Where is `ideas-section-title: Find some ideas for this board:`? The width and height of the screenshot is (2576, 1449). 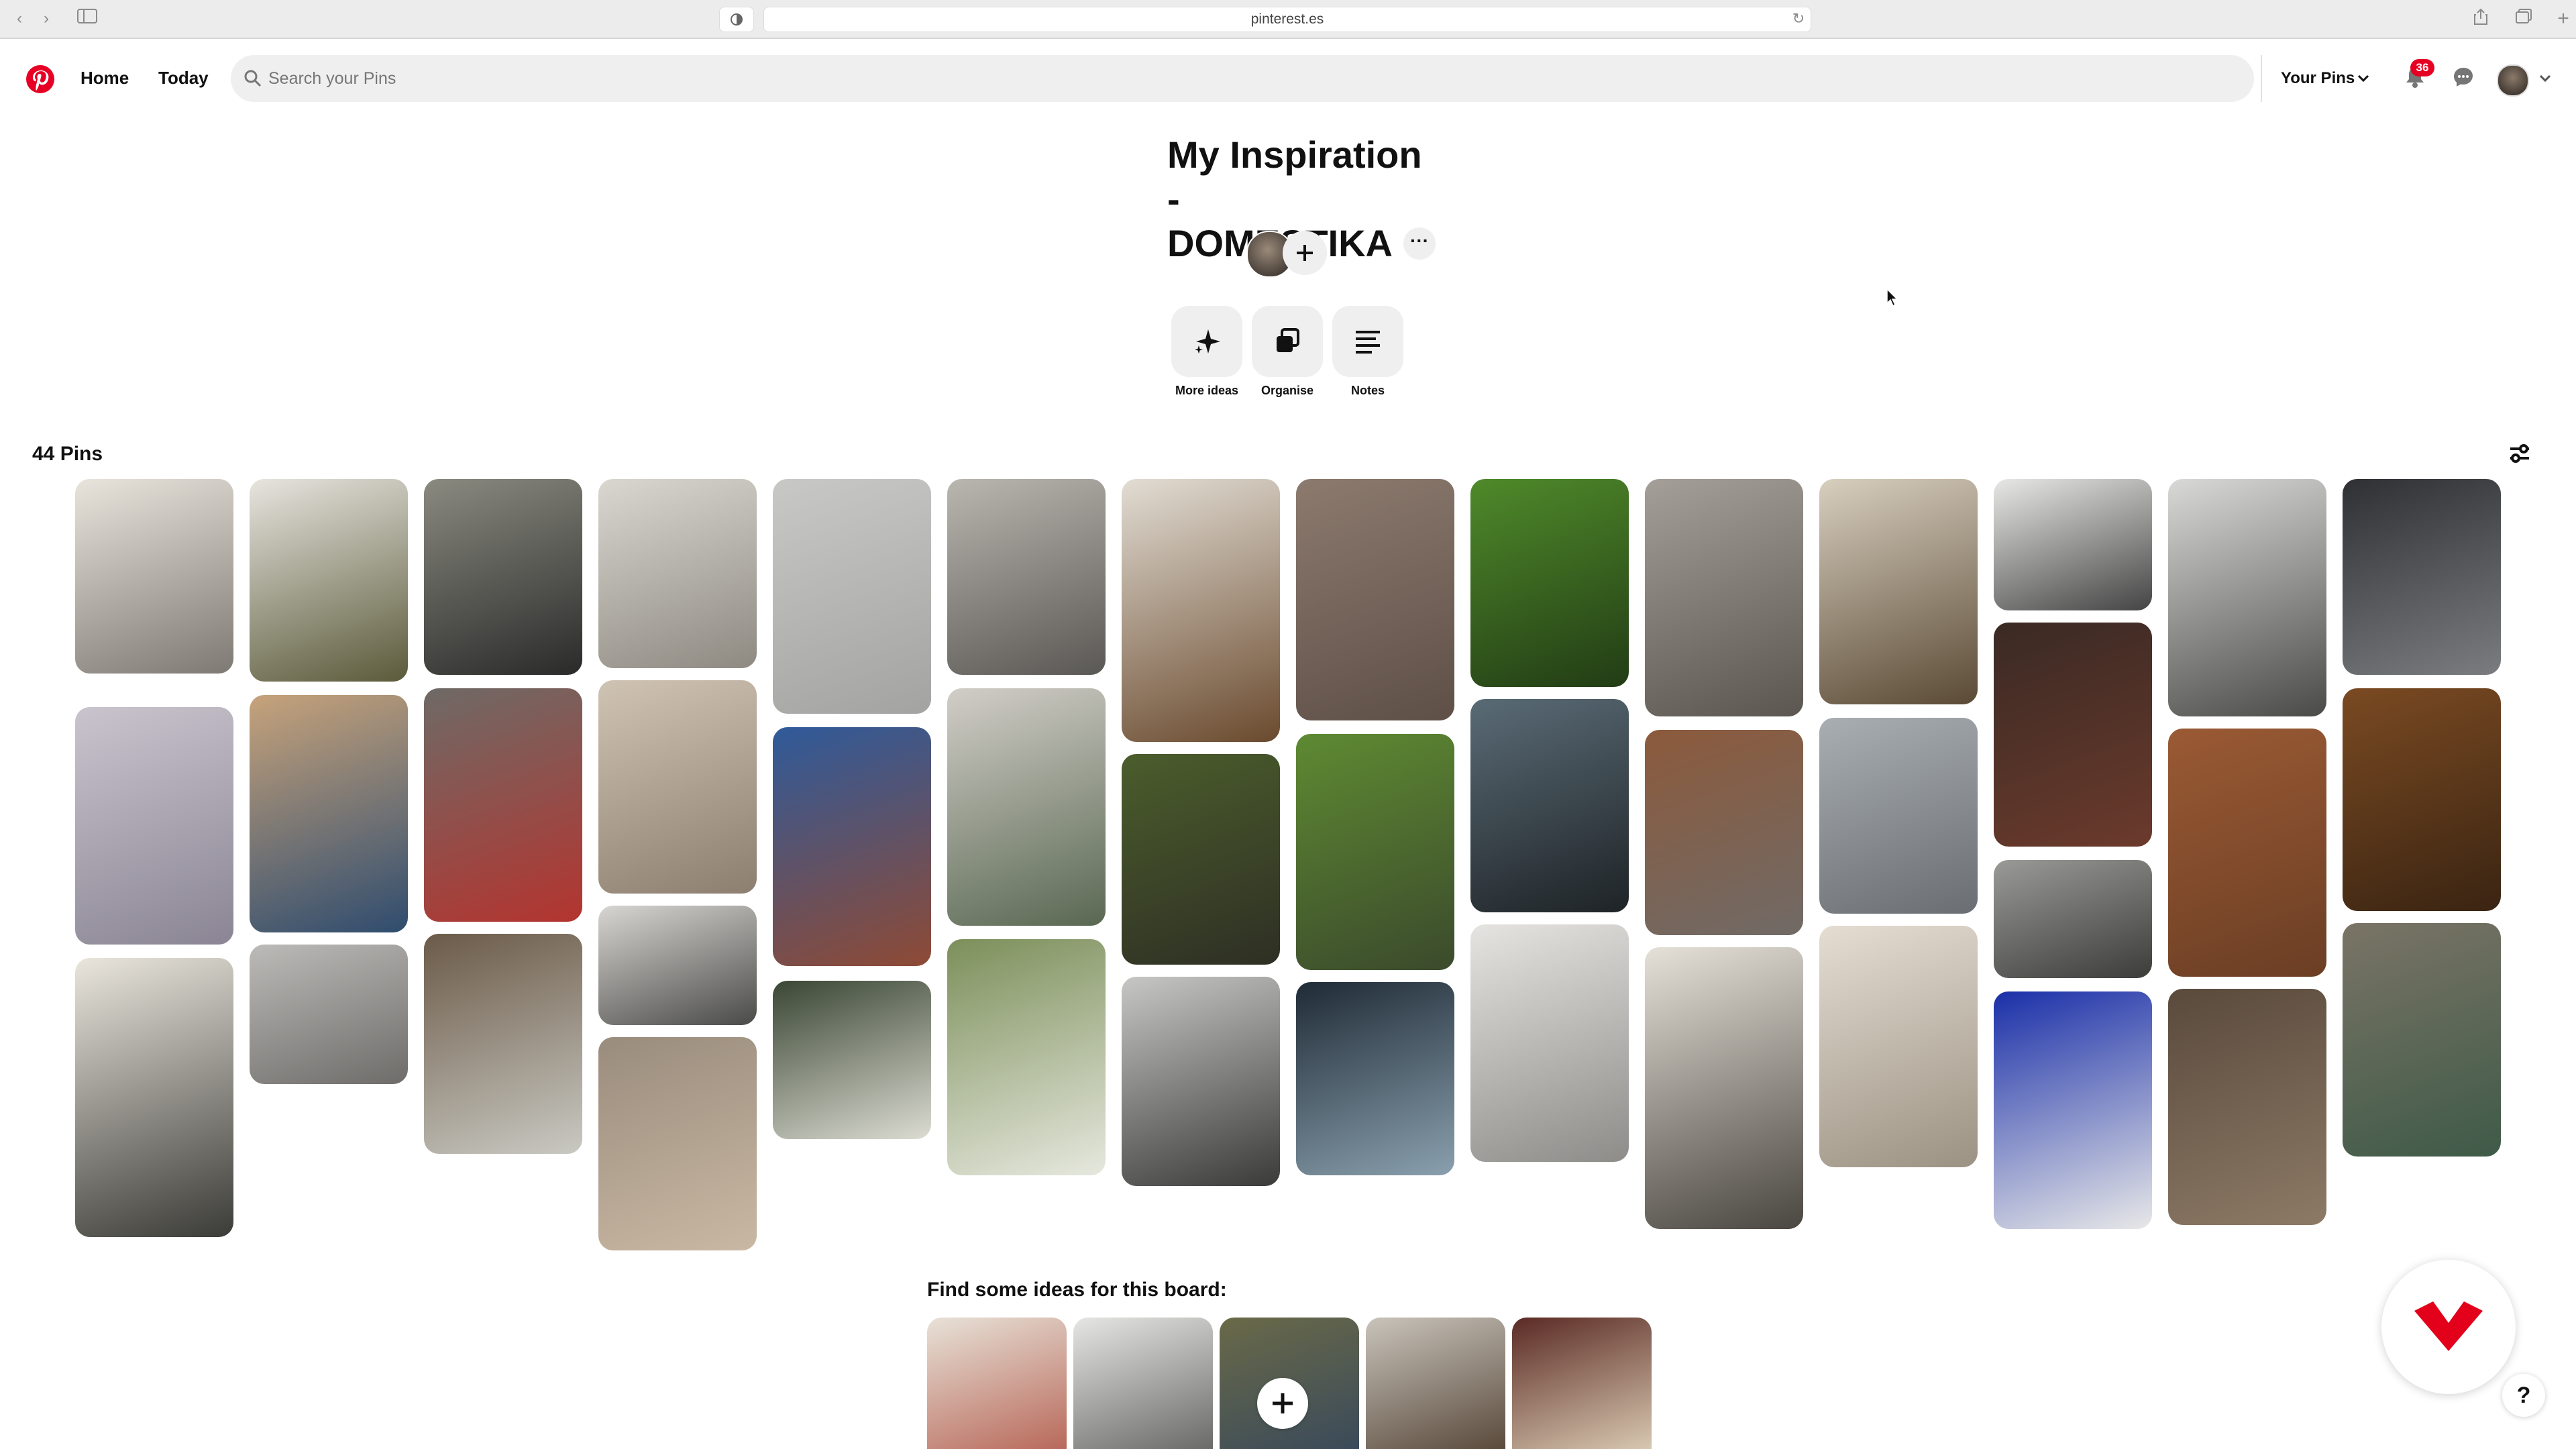 ideas-section-title: Find some ideas for this board: is located at coordinates (1077, 1290).